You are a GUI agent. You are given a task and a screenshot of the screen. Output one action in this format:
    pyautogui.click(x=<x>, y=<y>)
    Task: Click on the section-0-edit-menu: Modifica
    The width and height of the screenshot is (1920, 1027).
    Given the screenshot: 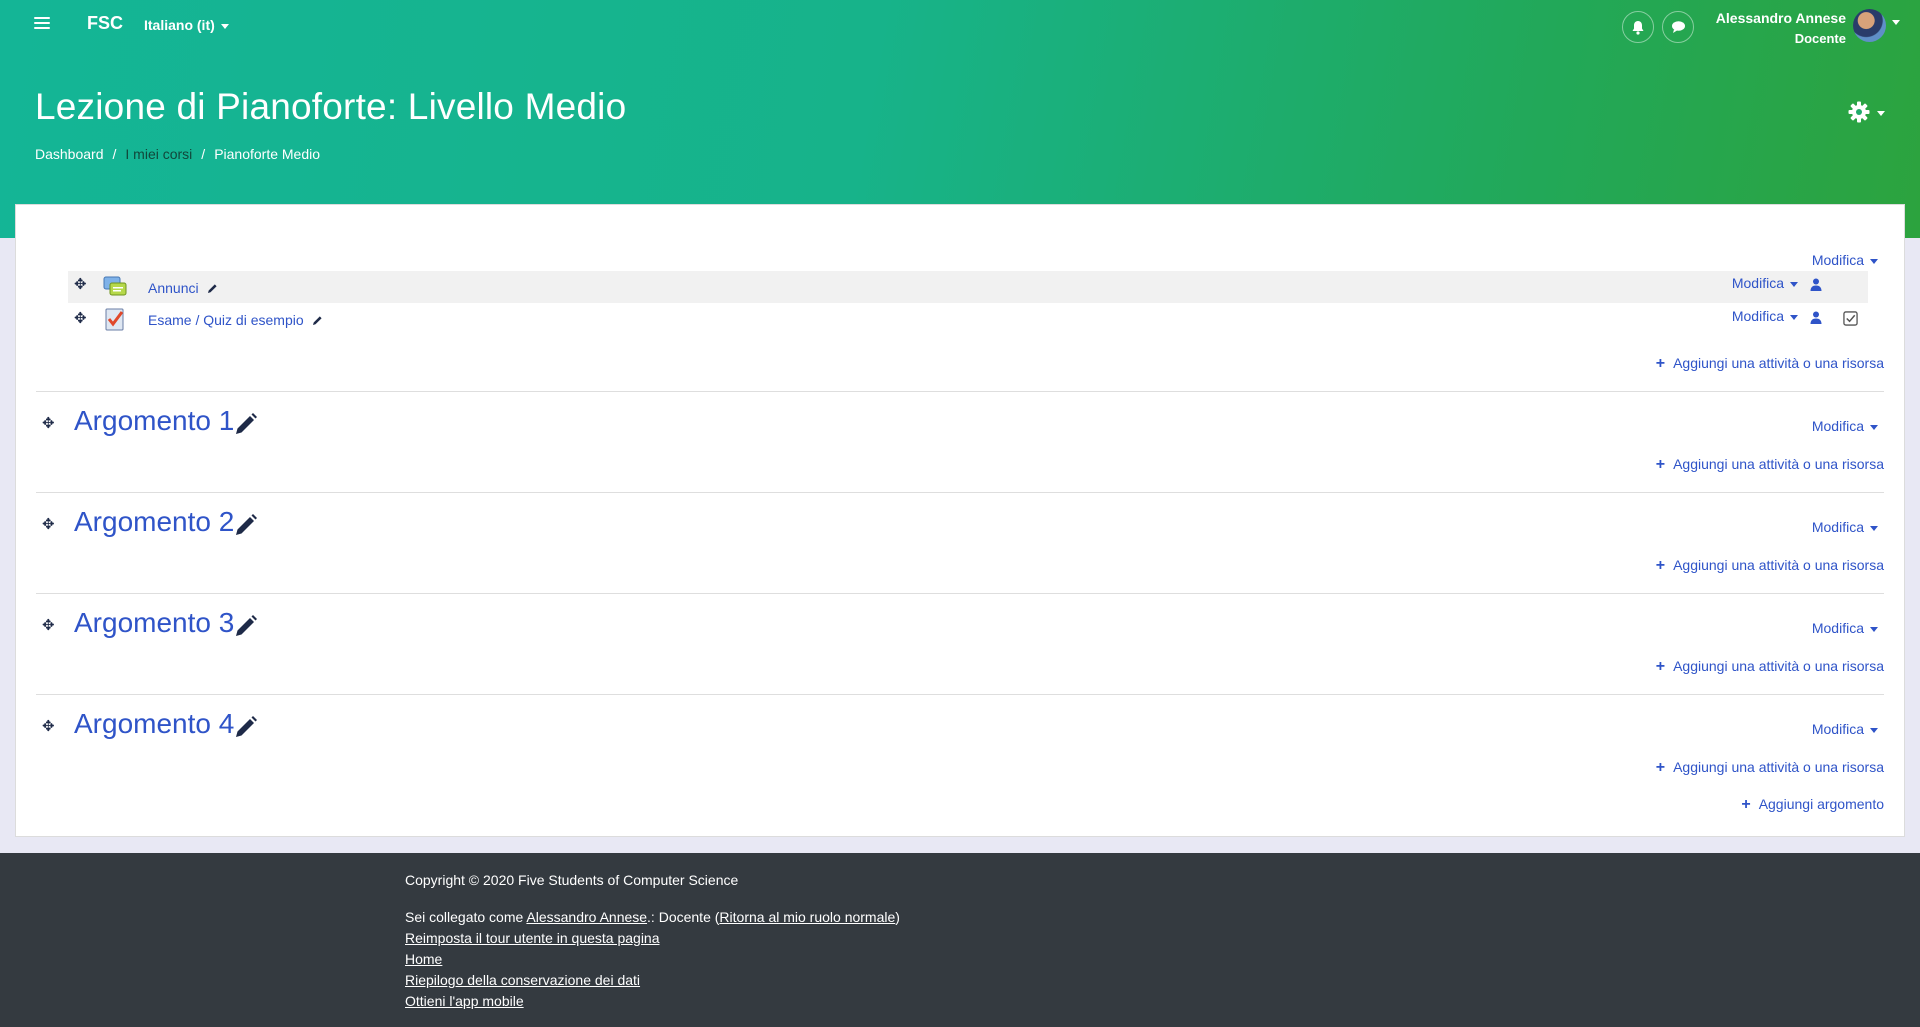 What is the action you would take?
    pyautogui.click(x=1845, y=260)
    